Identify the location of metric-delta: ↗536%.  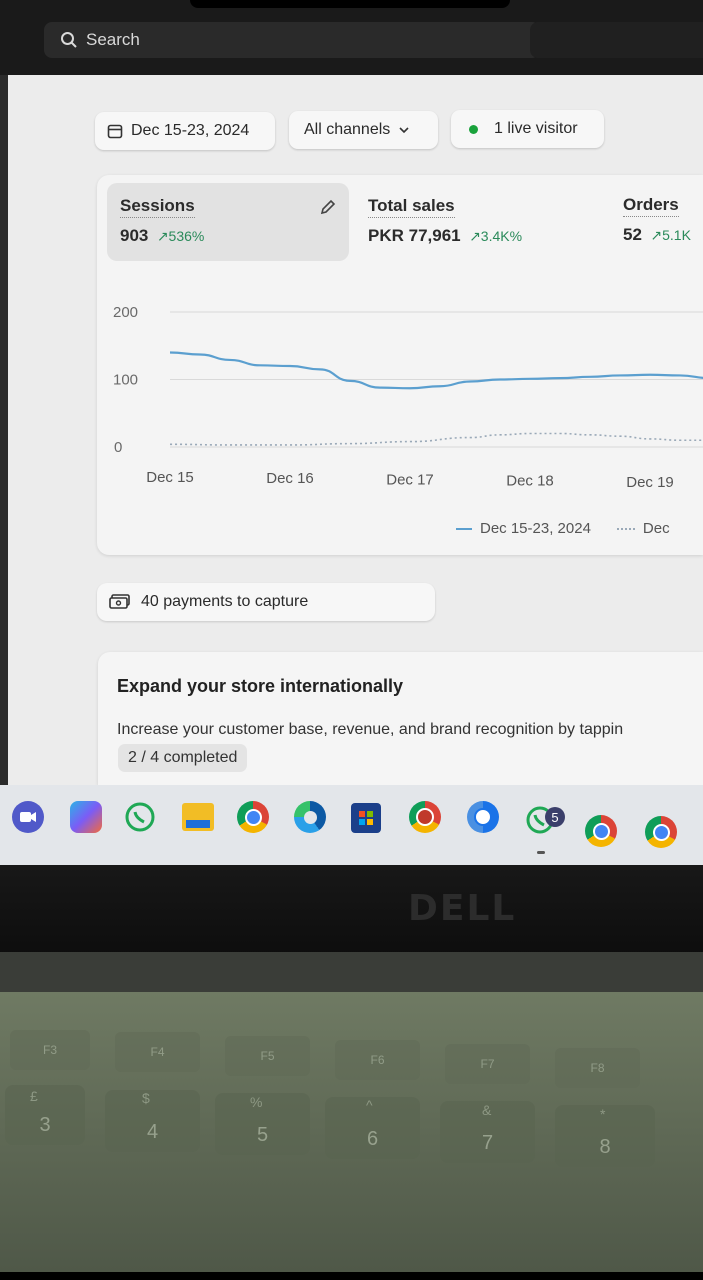
(180, 236).